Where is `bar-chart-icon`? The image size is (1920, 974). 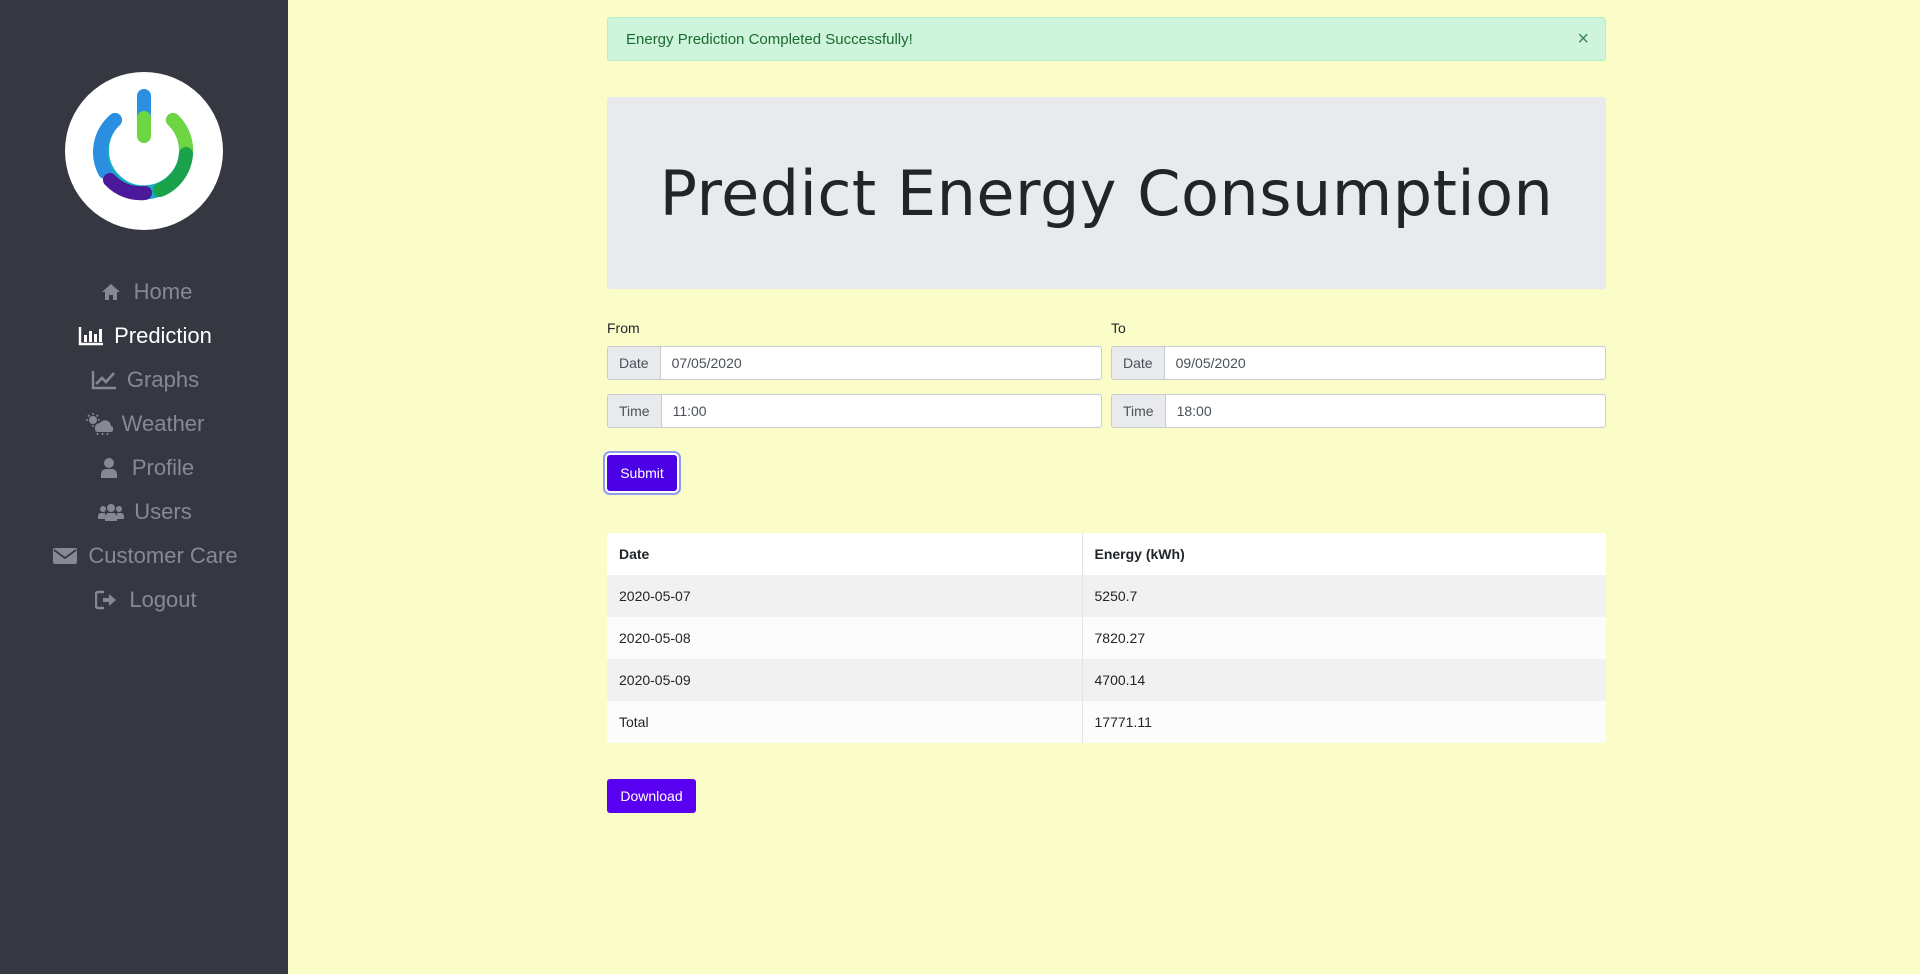 bar-chart-icon is located at coordinates (91, 336).